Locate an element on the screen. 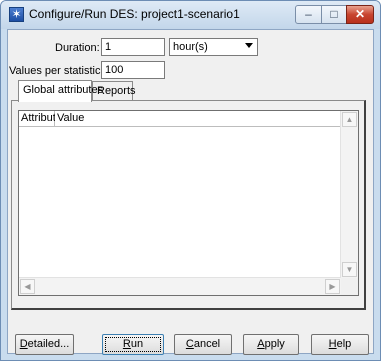  vertical-scrollbar: ▲ ▼ is located at coordinates (349, 194).